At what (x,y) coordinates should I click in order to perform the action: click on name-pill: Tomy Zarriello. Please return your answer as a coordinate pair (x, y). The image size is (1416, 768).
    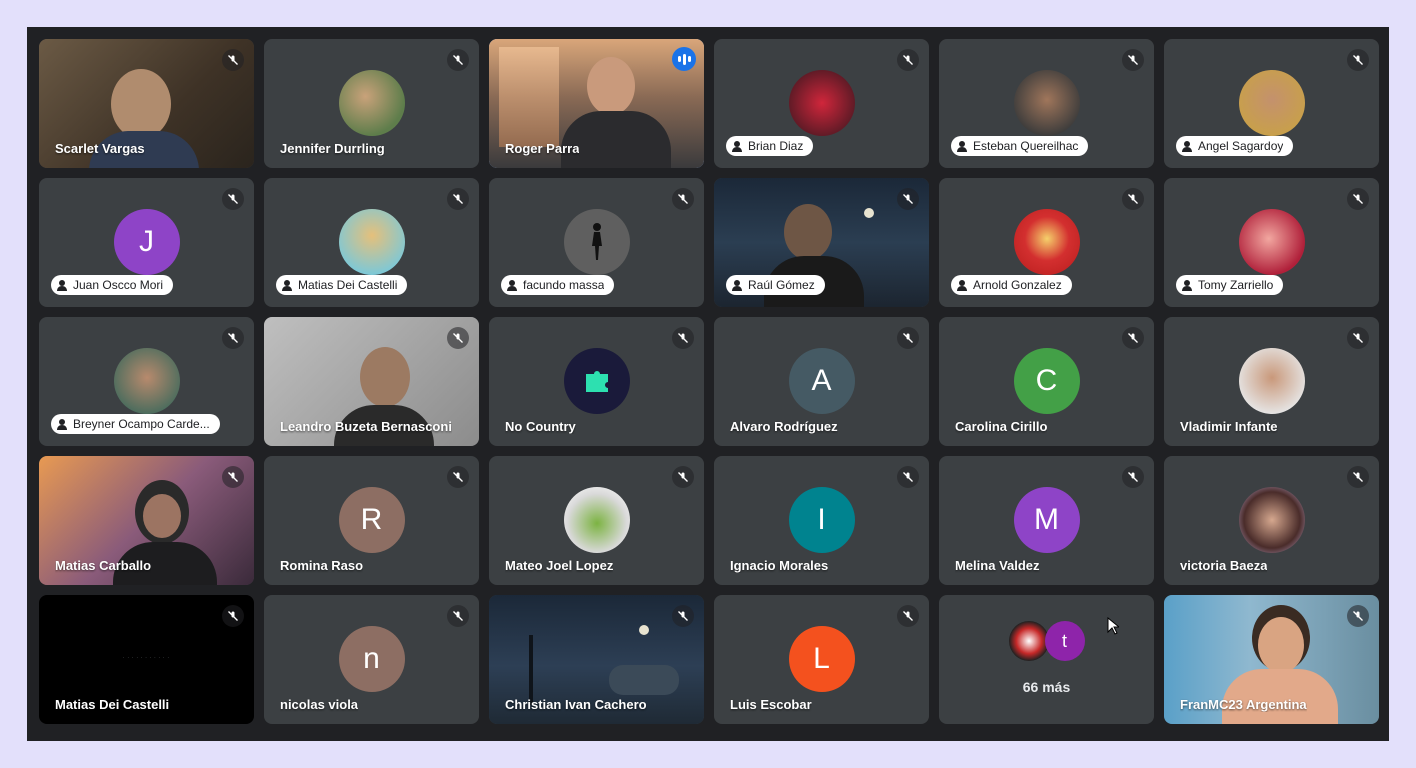
    Looking at the image, I should click on (1230, 285).